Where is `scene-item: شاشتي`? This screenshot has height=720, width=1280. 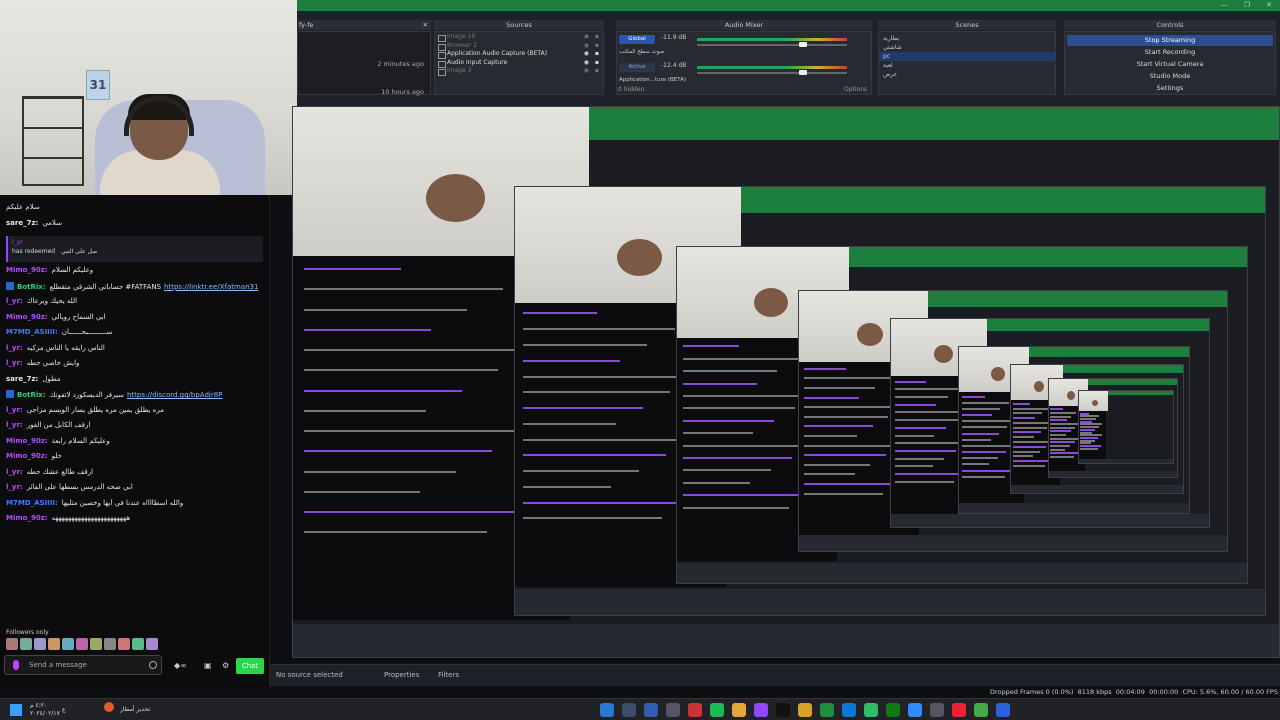 scene-item: شاشتي is located at coordinates (967, 47).